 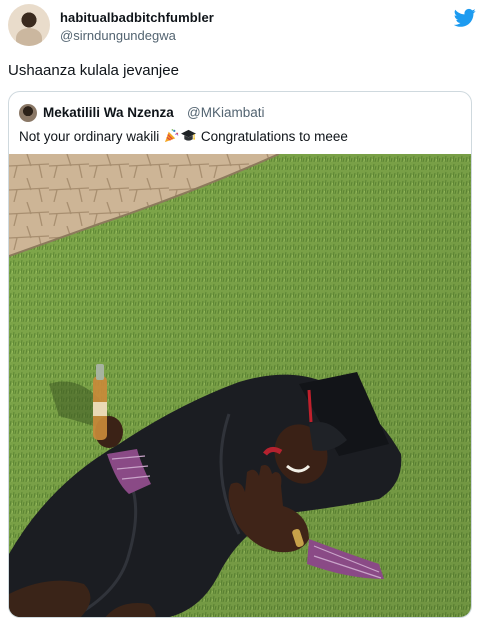 I want to click on quoted-author-avatar, so click(x=28, y=113).